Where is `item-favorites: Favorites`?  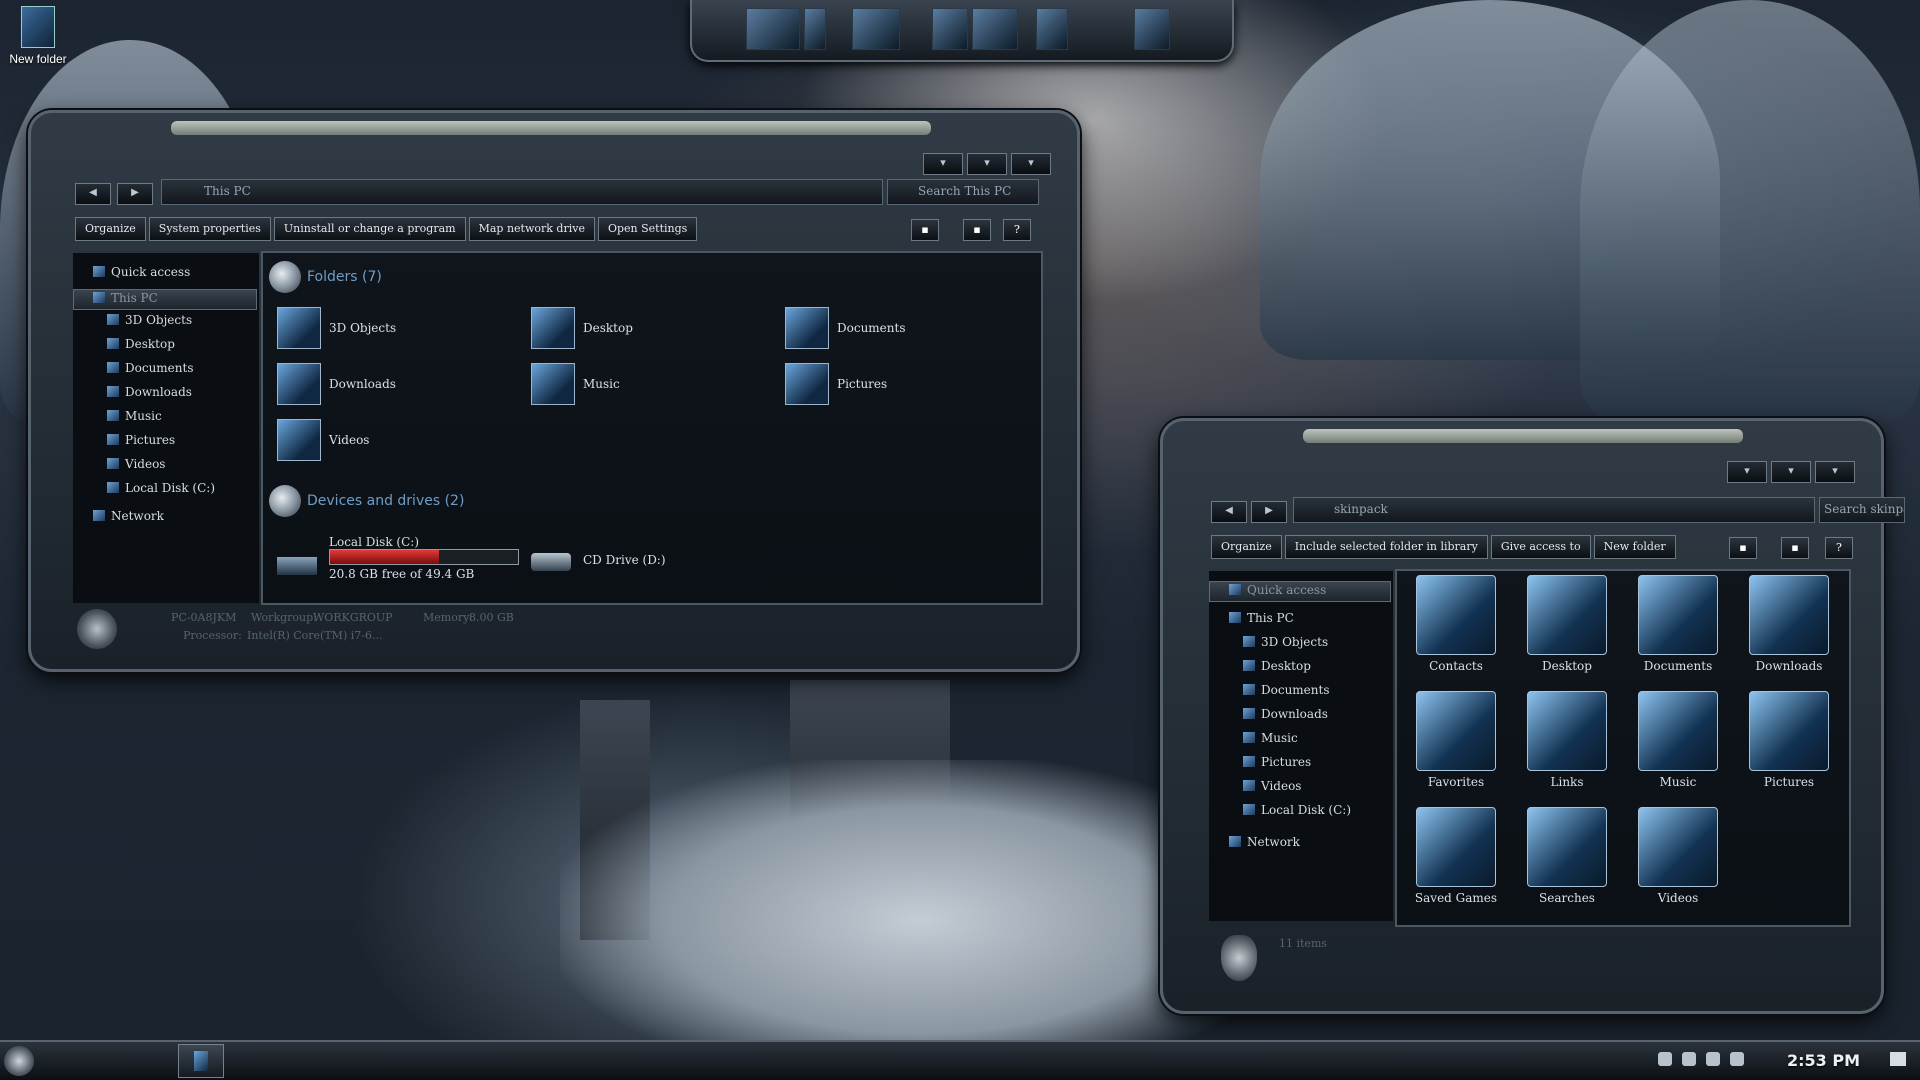
item-favorites: Favorites is located at coordinates (1456, 740).